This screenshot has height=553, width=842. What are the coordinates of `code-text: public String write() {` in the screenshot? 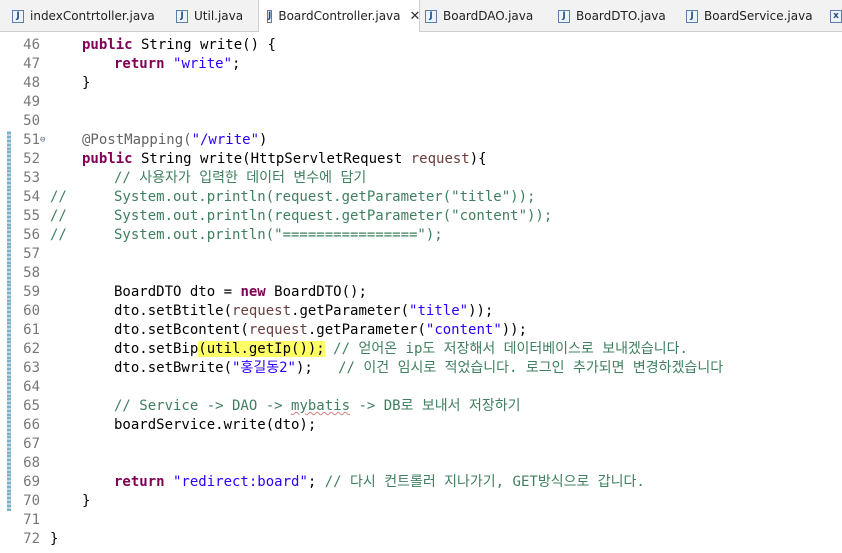 It's located at (179, 45).